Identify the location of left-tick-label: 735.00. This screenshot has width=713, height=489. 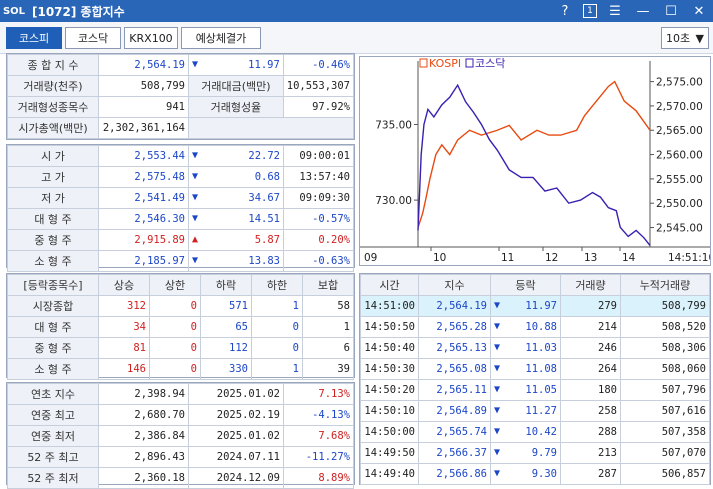
(393, 125).